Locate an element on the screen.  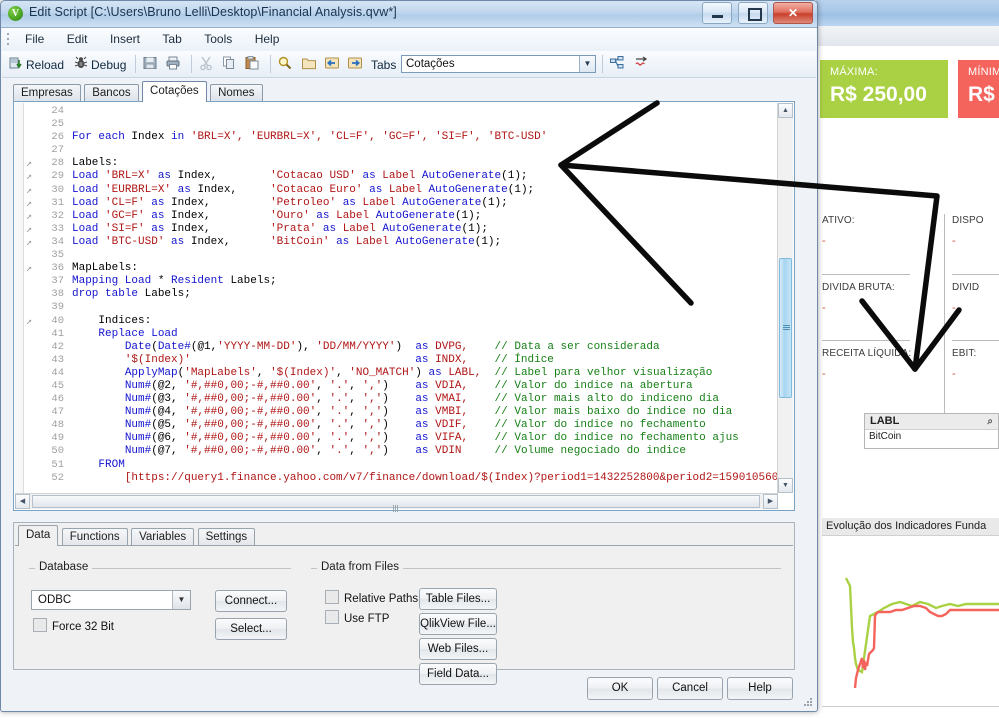
menu-bar: File Edit Insert Tab Tools Help is located at coordinates (409, 40).